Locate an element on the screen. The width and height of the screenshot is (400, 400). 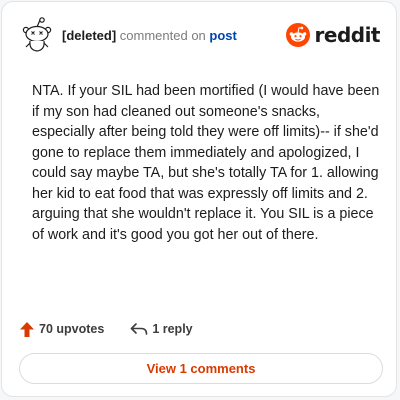
upvote-count: 70 upvotes is located at coordinates (72, 329).